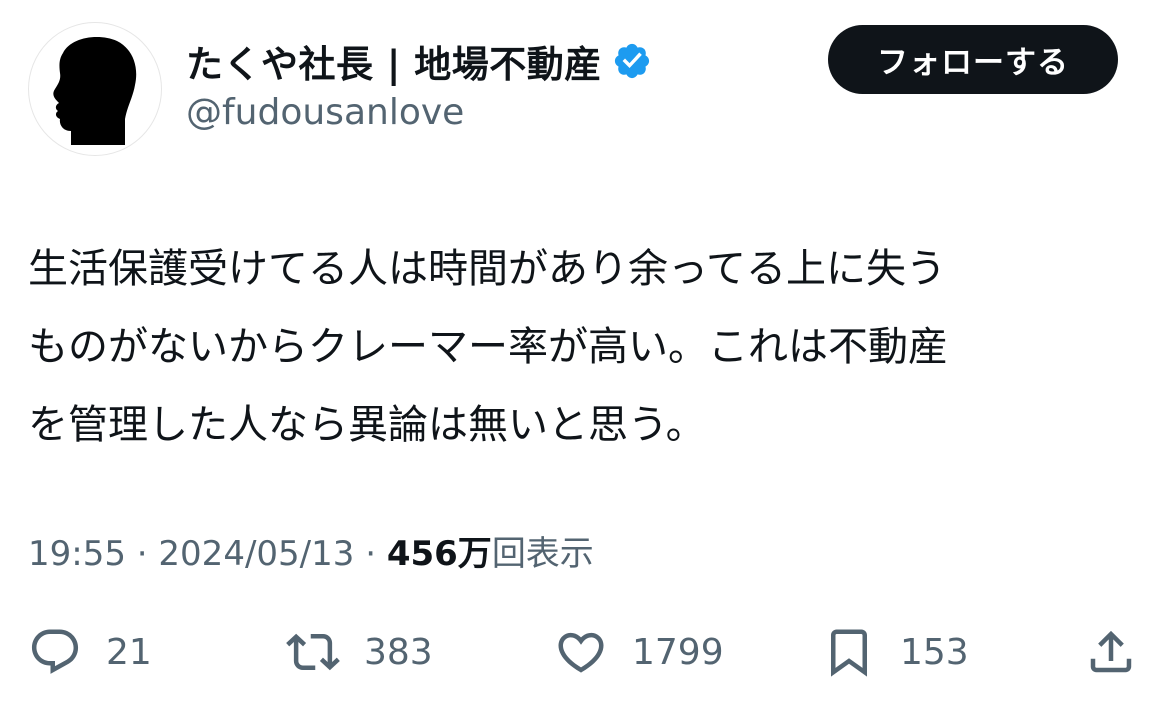 This screenshot has width=1170, height=714. I want to click on tweet-meta: 19:55 · 2024/05/13 · 456万回表示, so click(311, 550).